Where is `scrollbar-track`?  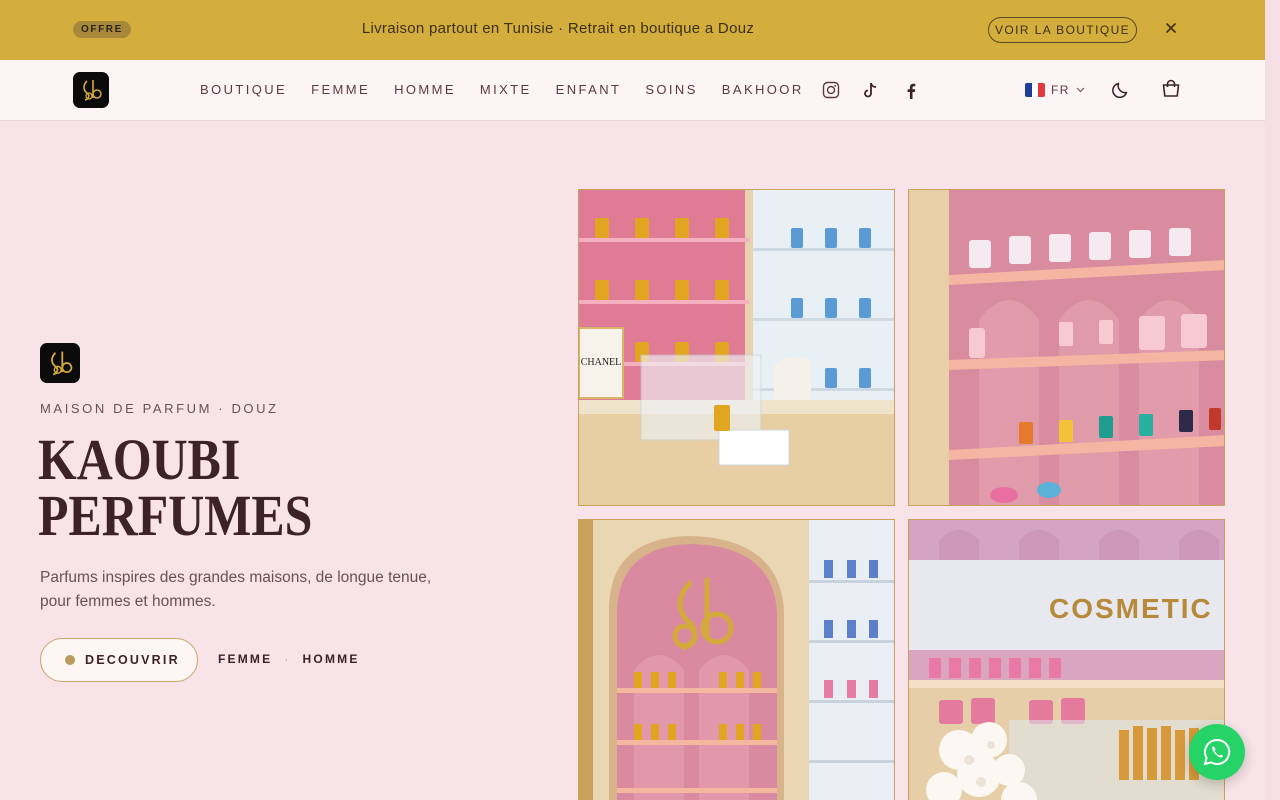
scrollbar-track is located at coordinates (1272, 400).